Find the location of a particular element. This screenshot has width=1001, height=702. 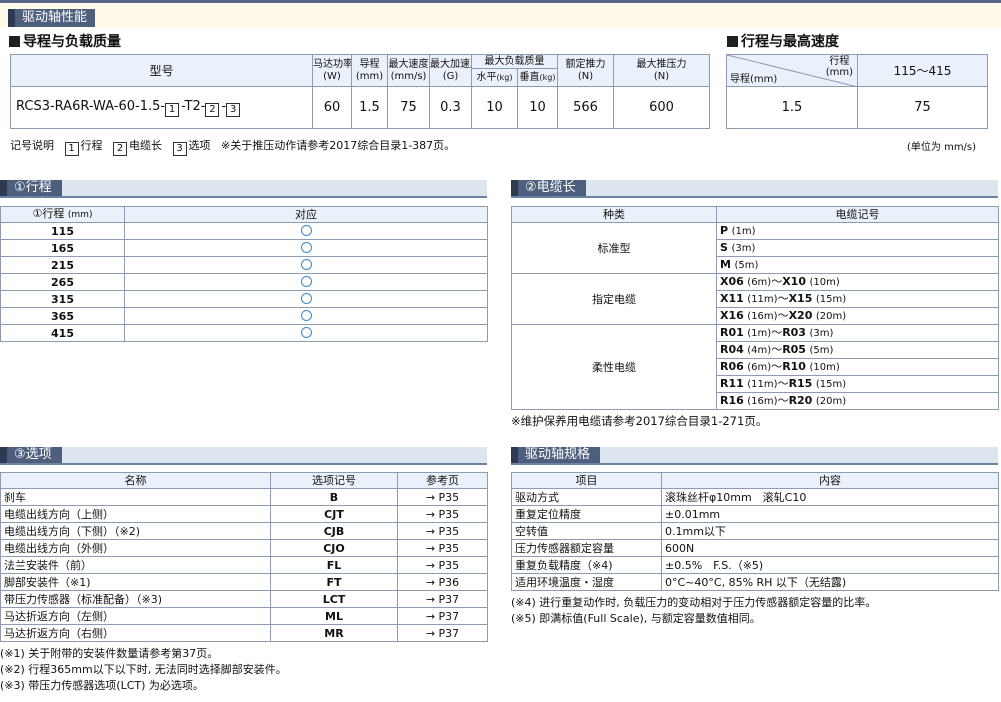

spec-item: 重复定位精度 is located at coordinates (586, 514).